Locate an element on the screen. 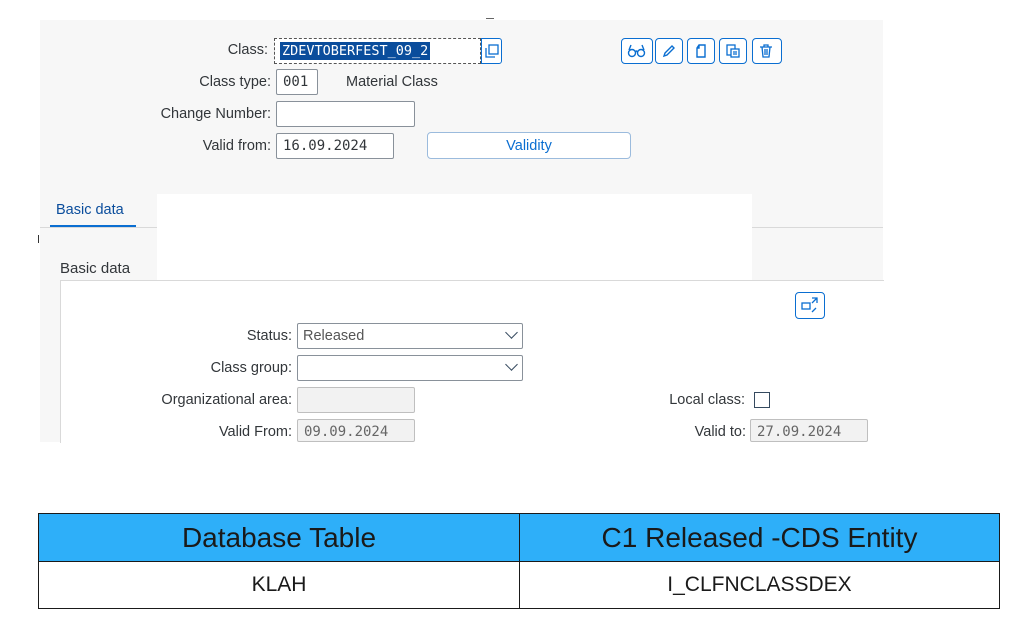 The width and height of the screenshot is (1021, 631). table-header-row: Database Table C1 Released -CDS Entity is located at coordinates (519, 537).